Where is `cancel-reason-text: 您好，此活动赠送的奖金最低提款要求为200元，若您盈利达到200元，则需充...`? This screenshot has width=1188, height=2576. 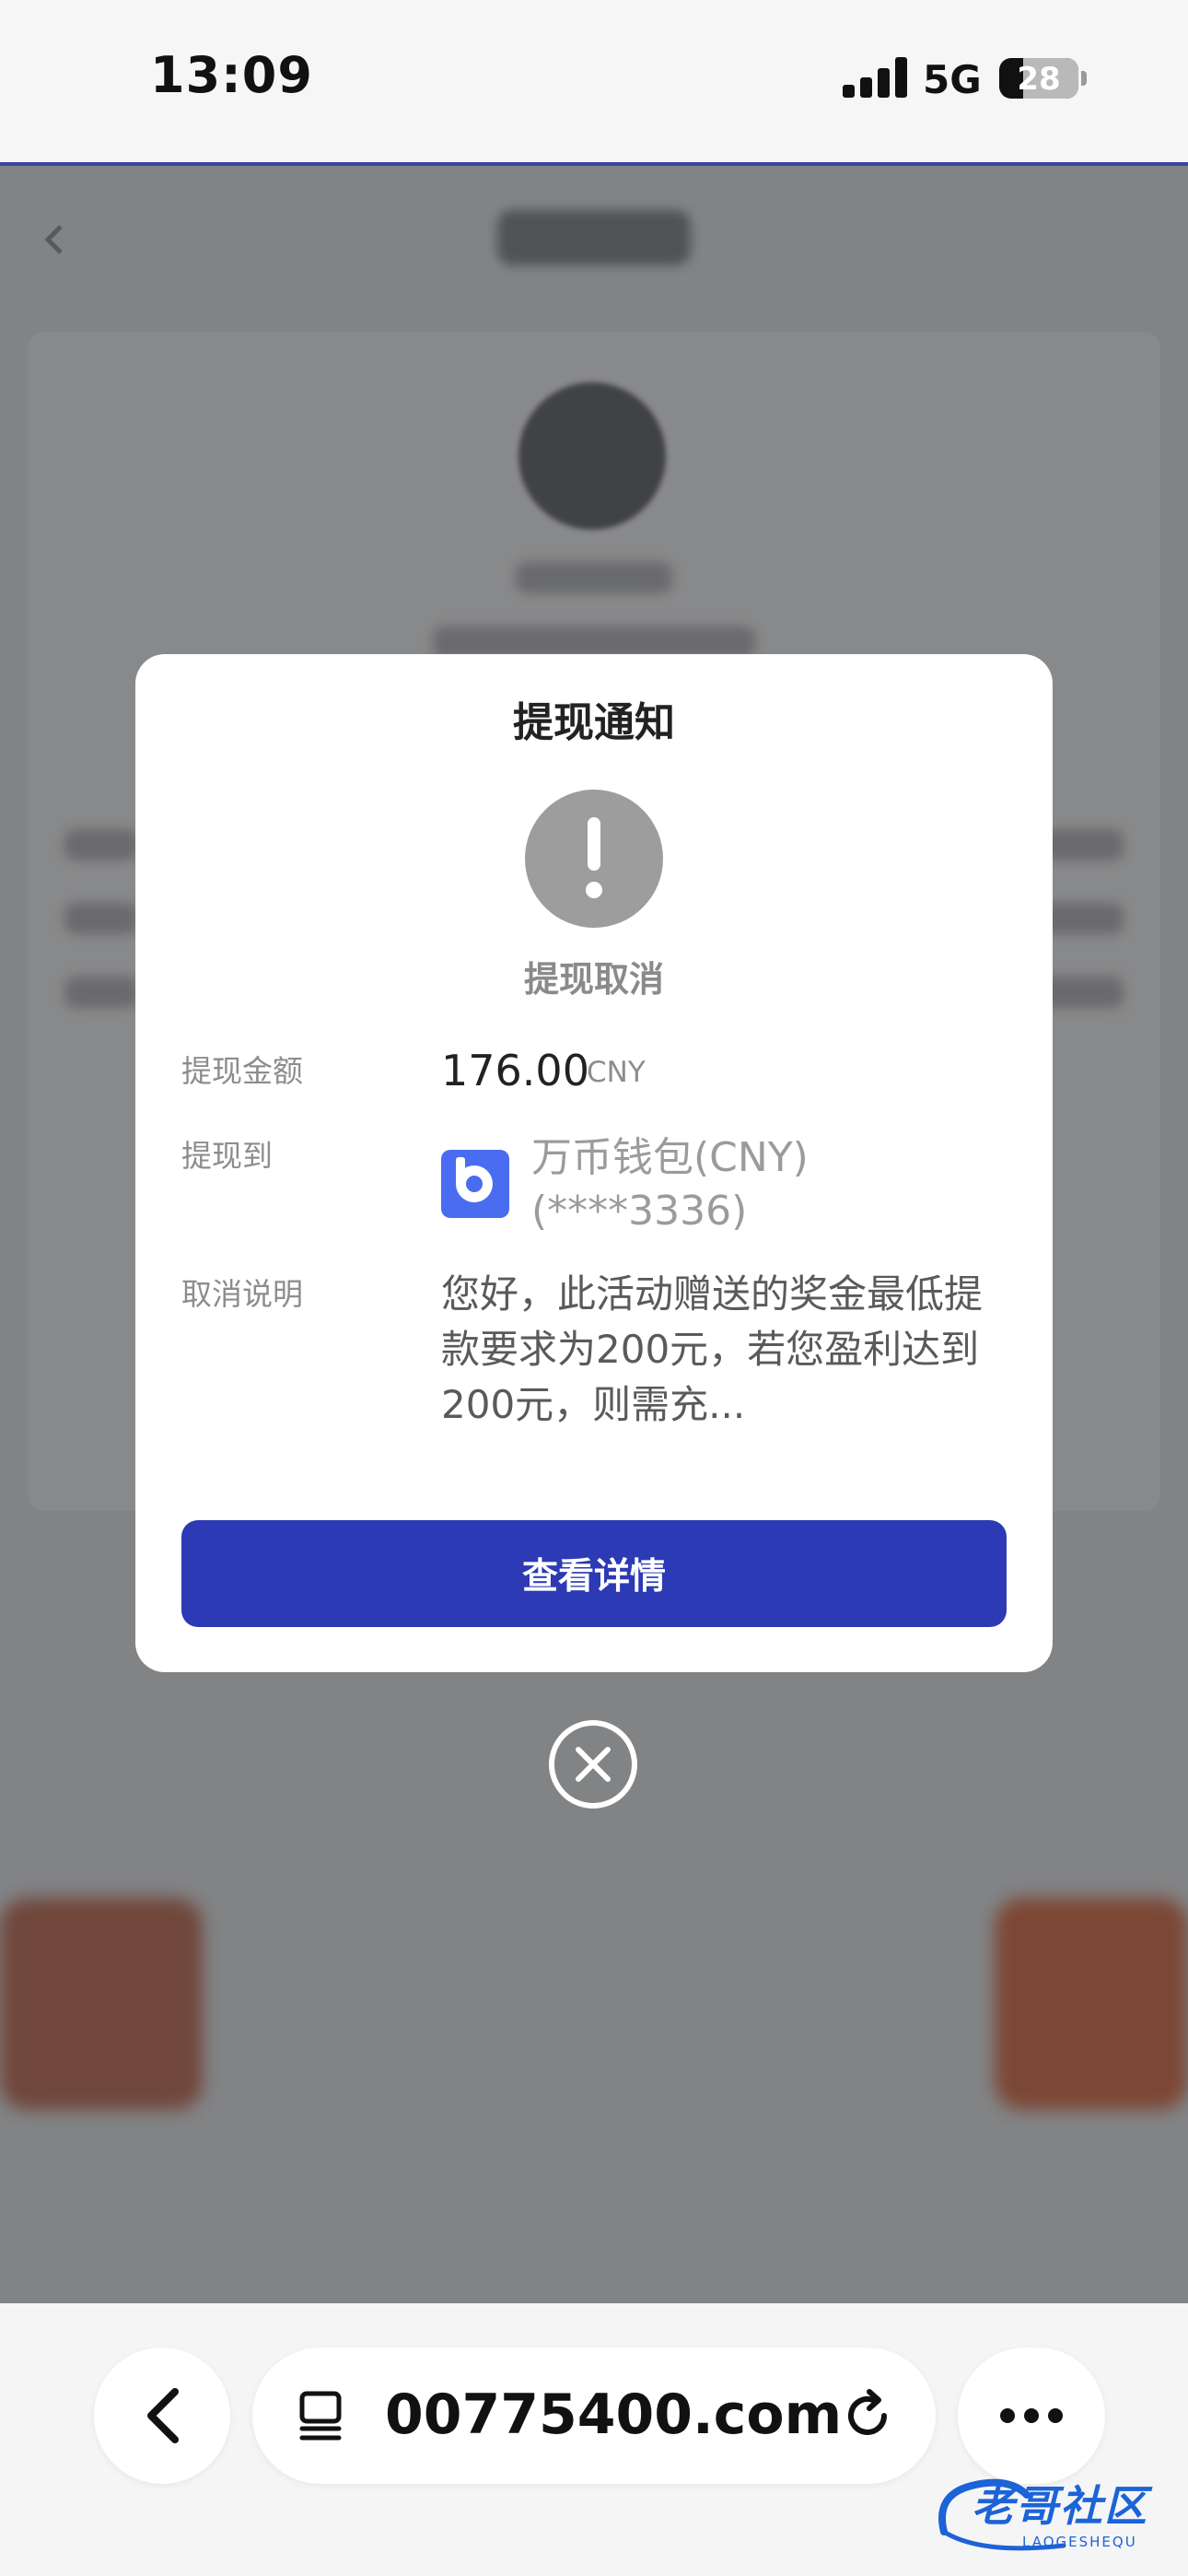
cancel-reason-text: 您好，此活动赠送的奖金最低提款要求为200元，若您盈利达到200元，则需充... is located at coordinates (712, 1349).